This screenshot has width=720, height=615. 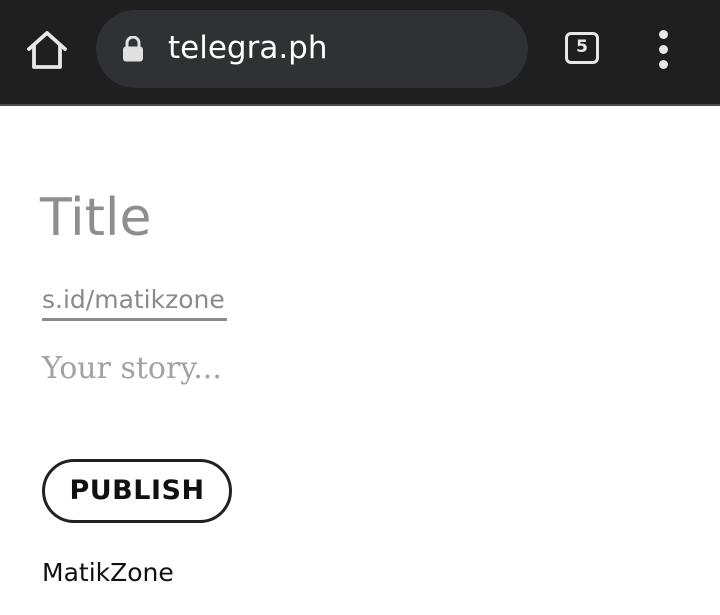 I want to click on url-text: telegra.ph, so click(x=248, y=48).